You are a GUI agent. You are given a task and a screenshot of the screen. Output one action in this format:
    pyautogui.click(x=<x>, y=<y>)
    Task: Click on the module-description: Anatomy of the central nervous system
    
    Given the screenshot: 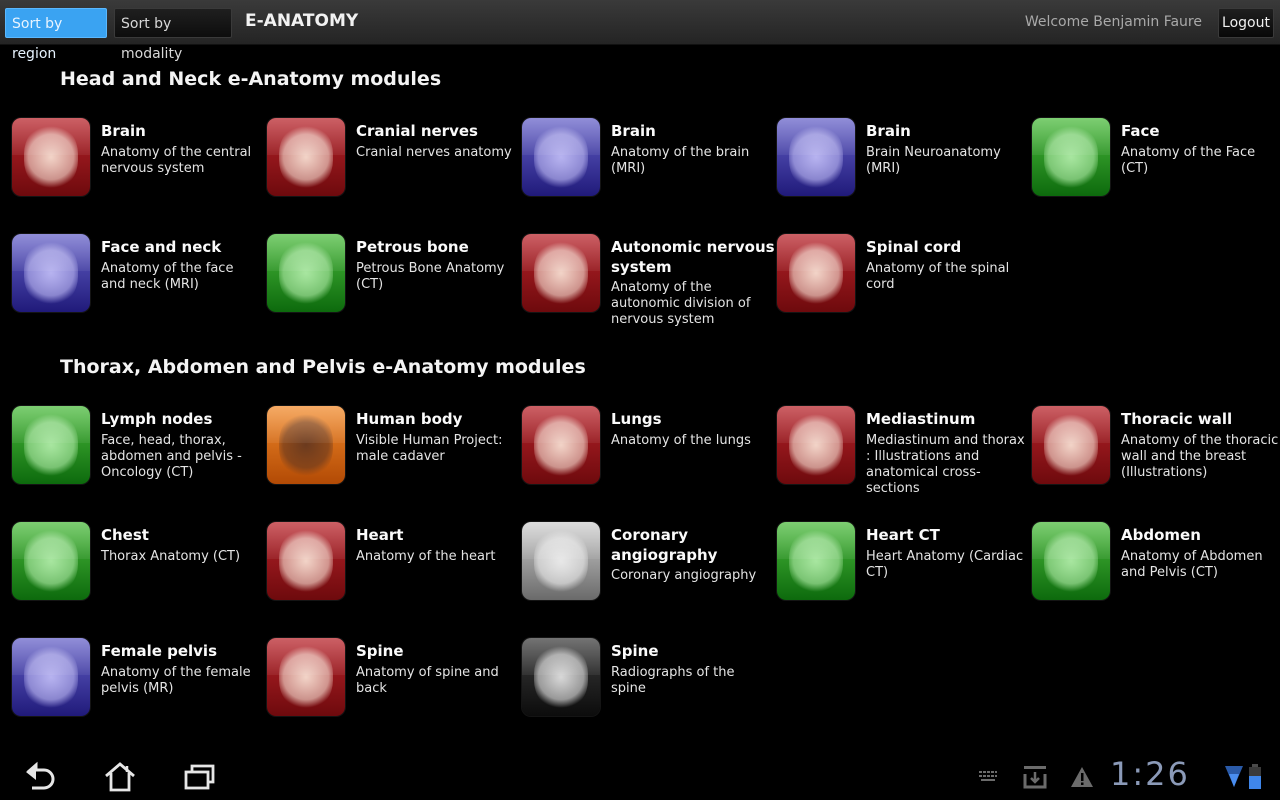 What is the action you would take?
    pyautogui.click(x=176, y=160)
    